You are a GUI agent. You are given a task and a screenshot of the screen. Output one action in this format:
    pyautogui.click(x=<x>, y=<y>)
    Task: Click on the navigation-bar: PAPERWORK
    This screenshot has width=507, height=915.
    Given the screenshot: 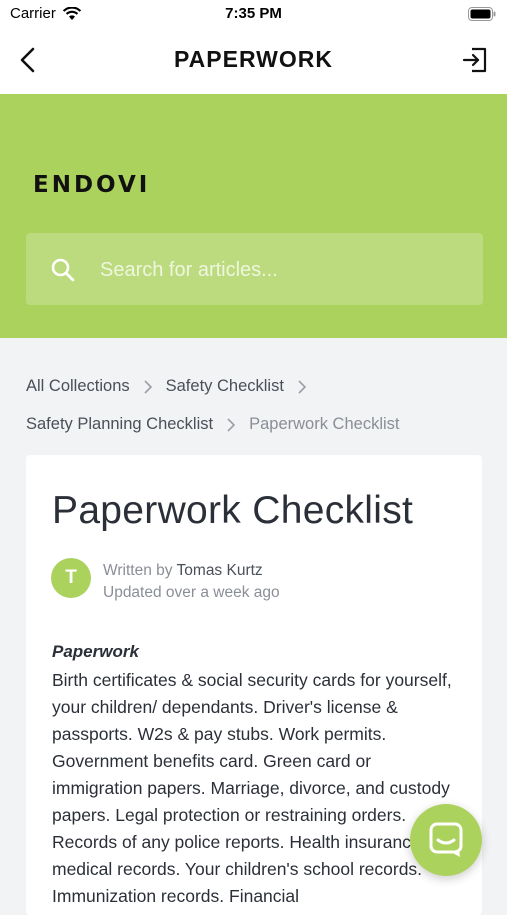 What is the action you would take?
    pyautogui.click(x=253, y=62)
    